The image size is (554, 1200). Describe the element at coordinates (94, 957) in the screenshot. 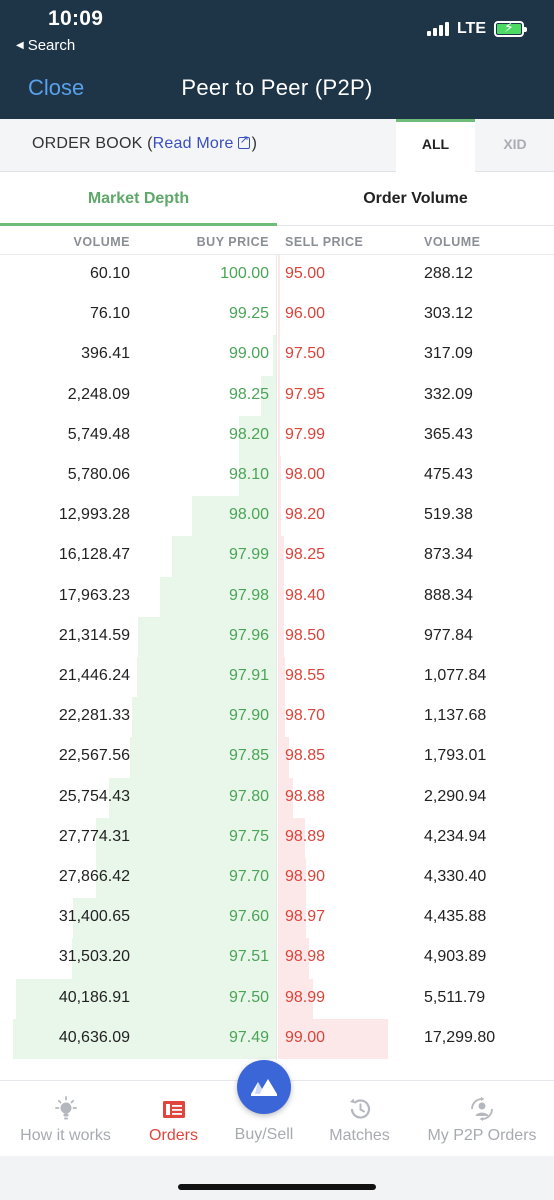

I see `buy-volume-cell: 31,503.20` at that location.